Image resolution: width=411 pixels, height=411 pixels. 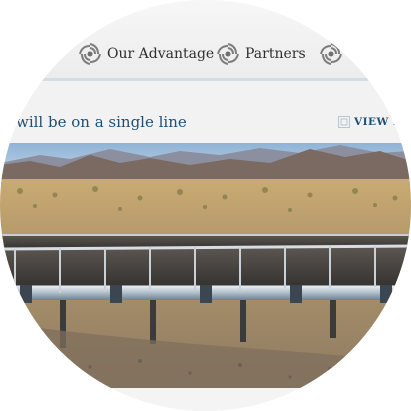 I want to click on nav-item-partners: Partners, so click(x=261, y=54).